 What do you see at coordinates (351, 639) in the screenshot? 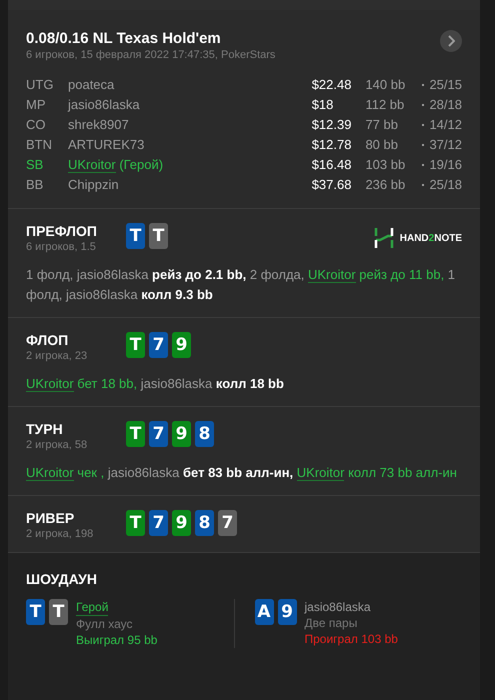
I see `result-text: Проиграл 103 bb` at bounding box center [351, 639].